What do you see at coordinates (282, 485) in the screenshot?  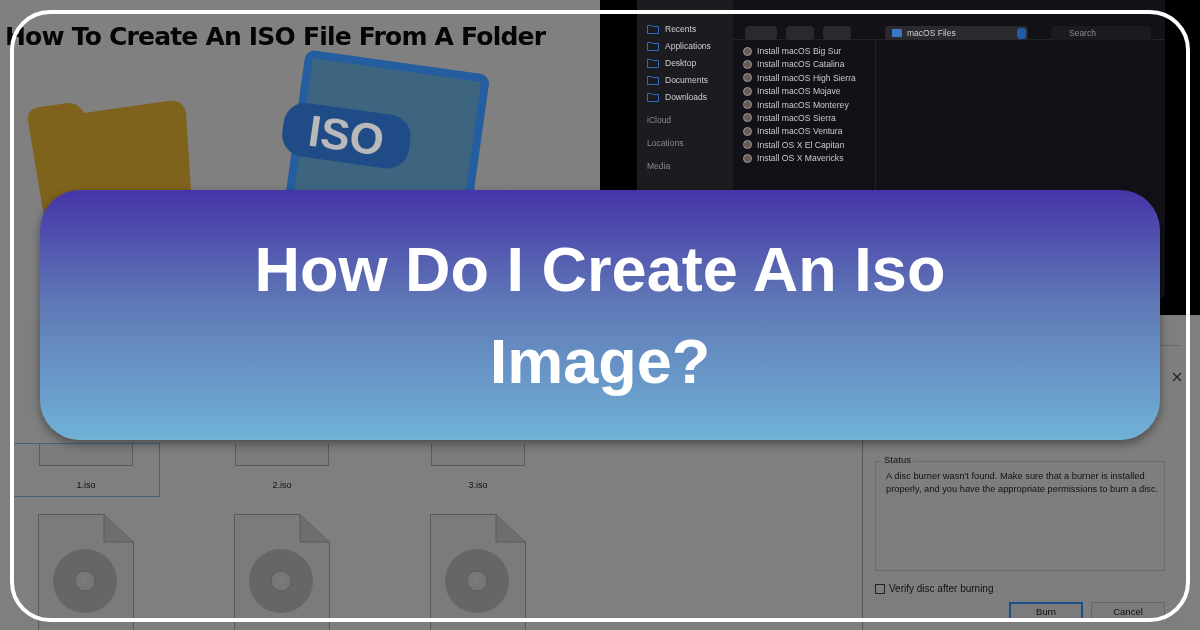 I see `file-name: 2.iso` at bounding box center [282, 485].